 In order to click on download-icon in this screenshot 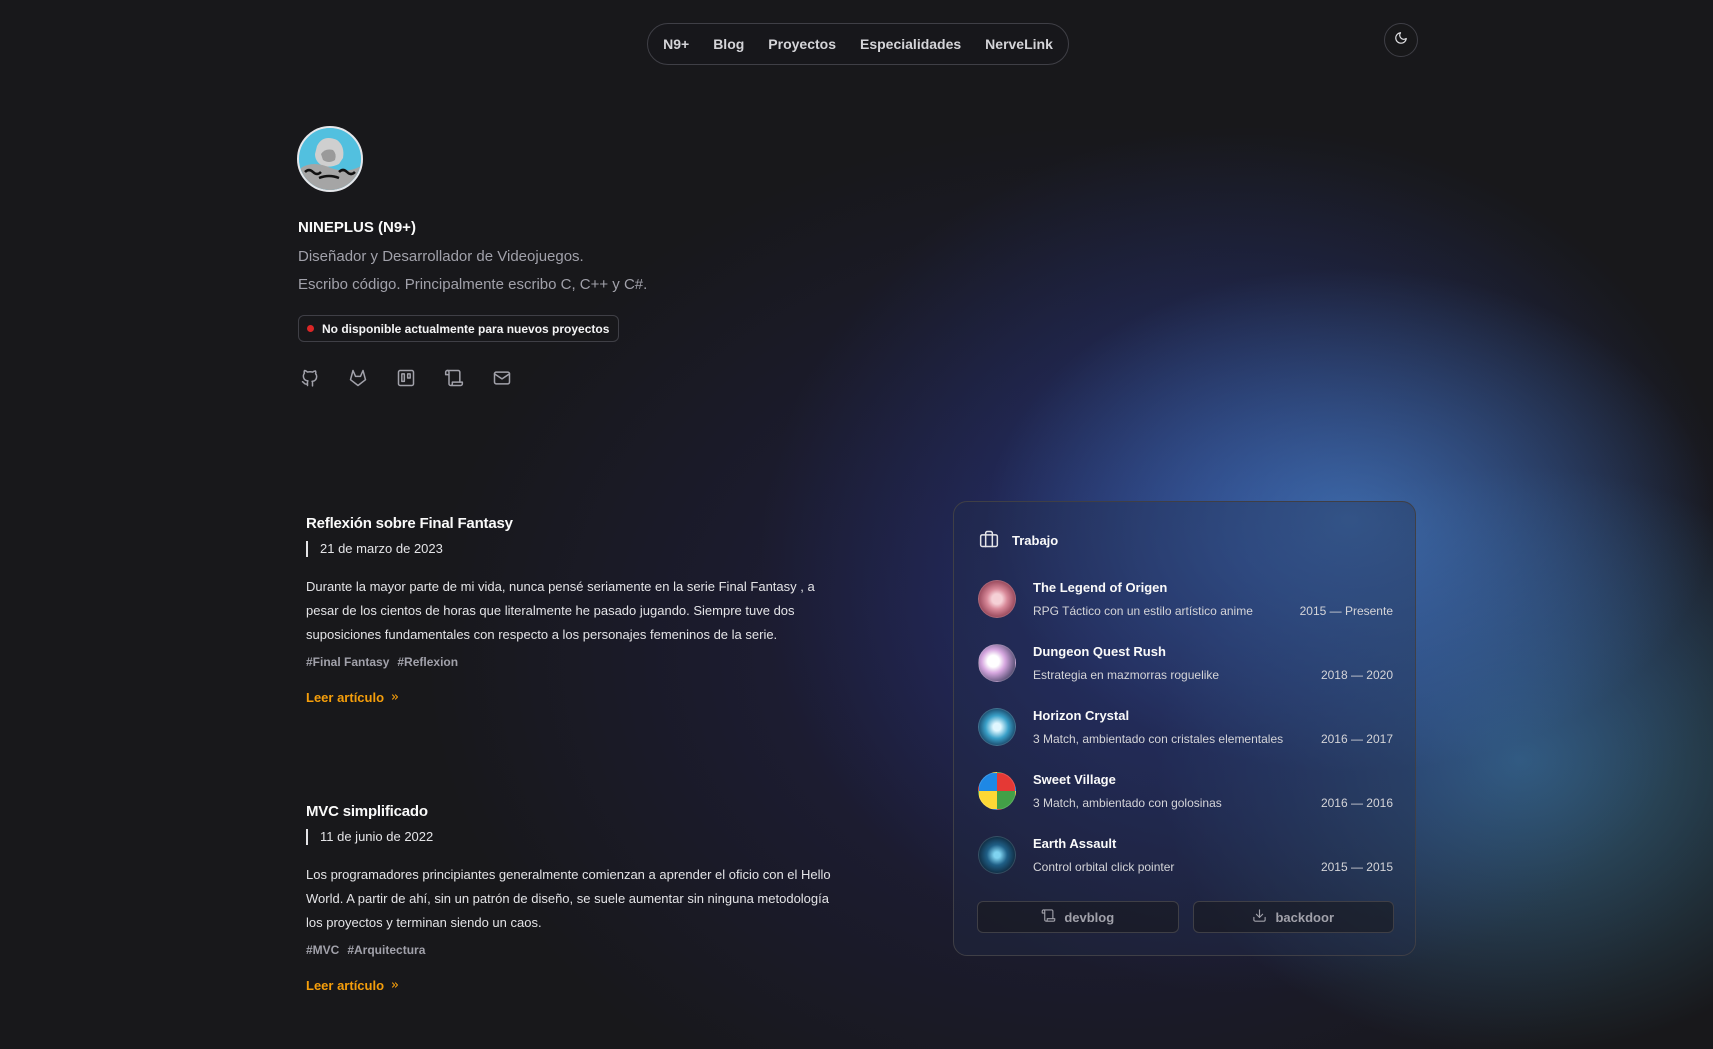, I will do `click(1259, 917)`.